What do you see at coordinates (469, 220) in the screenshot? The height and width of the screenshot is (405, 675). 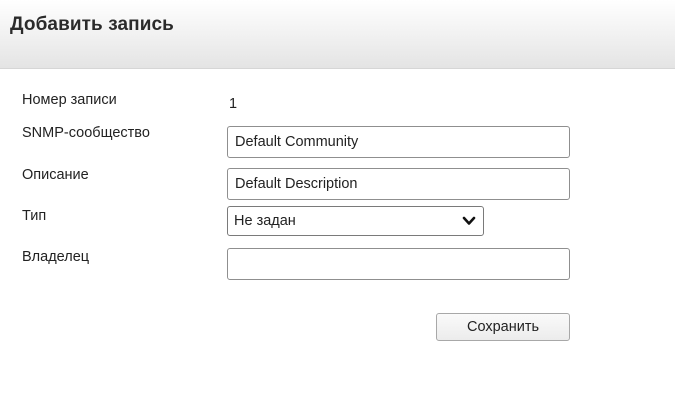 I see `chevron-down-icon` at bounding box center [469, 220].